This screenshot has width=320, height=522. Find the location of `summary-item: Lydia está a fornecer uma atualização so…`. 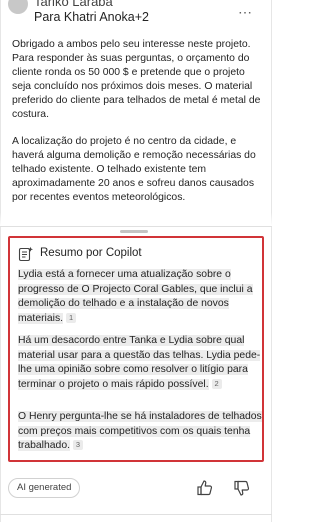

summary-item: Lydia está a fornecer uma atualização so… is located at coordinates (140, 297).